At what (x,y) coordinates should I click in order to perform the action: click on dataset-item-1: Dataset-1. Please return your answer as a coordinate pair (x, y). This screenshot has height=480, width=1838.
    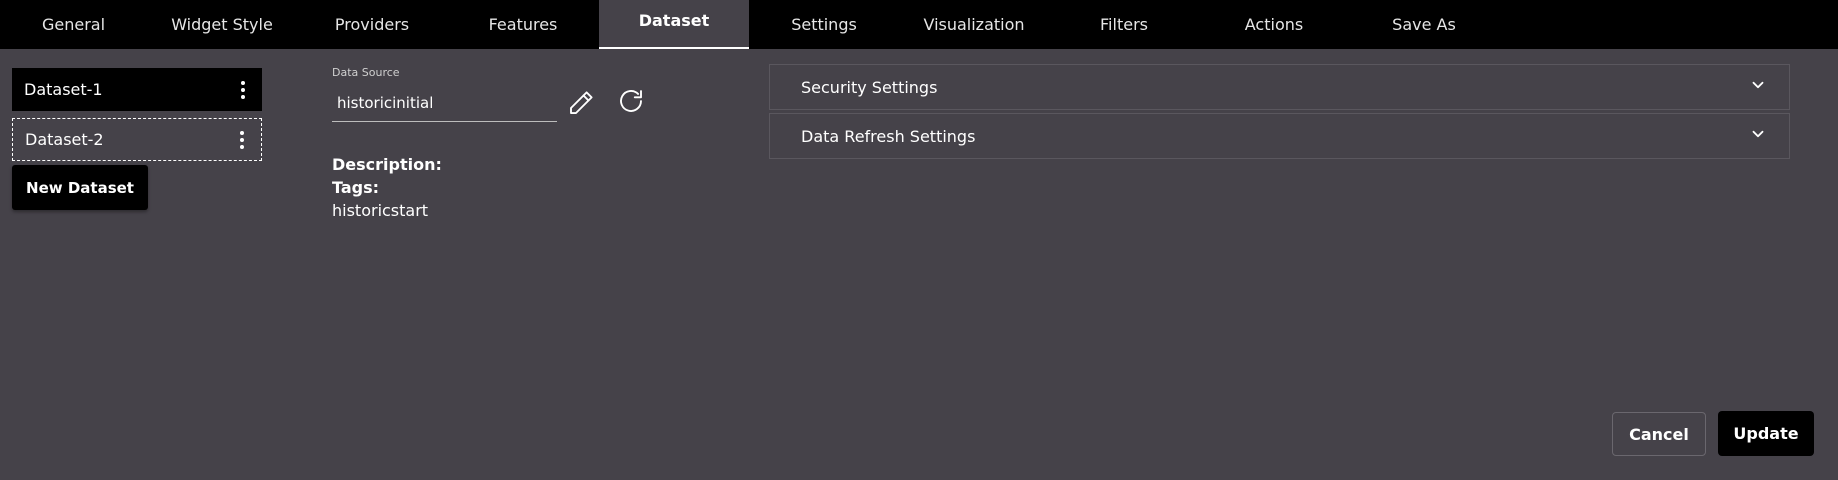
    Looking at the image, I should click on (137, 89).